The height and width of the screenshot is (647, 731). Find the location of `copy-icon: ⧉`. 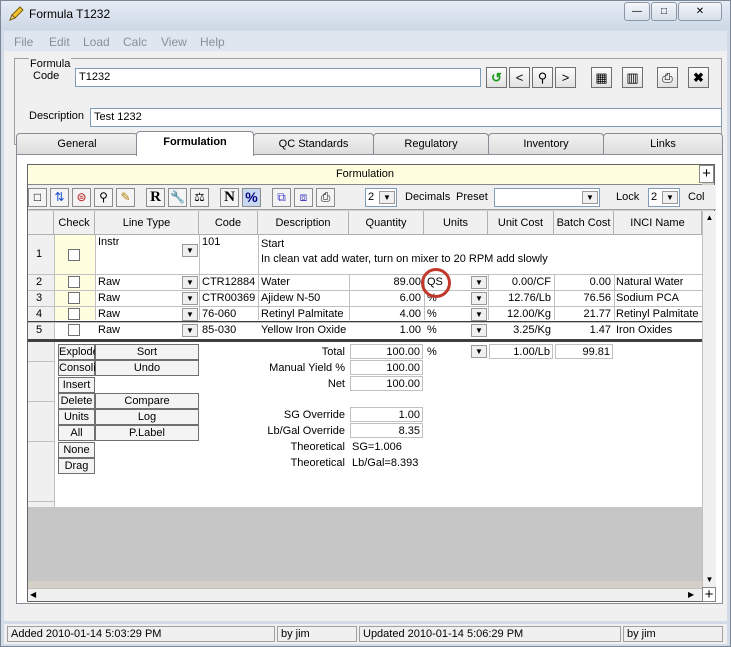

copy-icon: ⧉ is located at coordinates (281, 197).